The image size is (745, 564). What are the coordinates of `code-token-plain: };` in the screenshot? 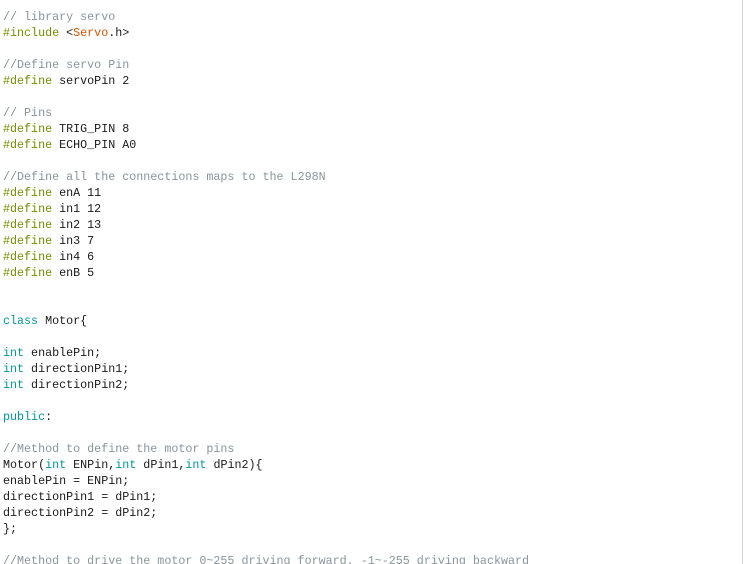 It's located at (10, 529).